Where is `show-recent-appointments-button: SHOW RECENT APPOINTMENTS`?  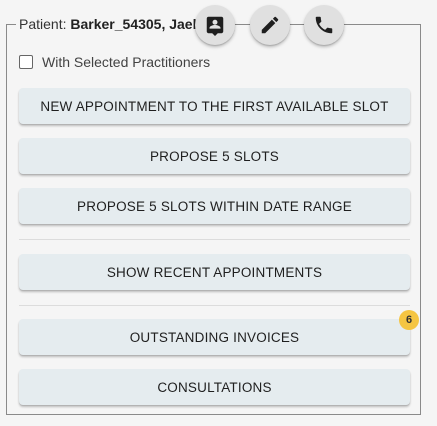 show-recent-appointments-button: SHOW RECENT APPOINTMENTS is located at coordinates (214, 272).